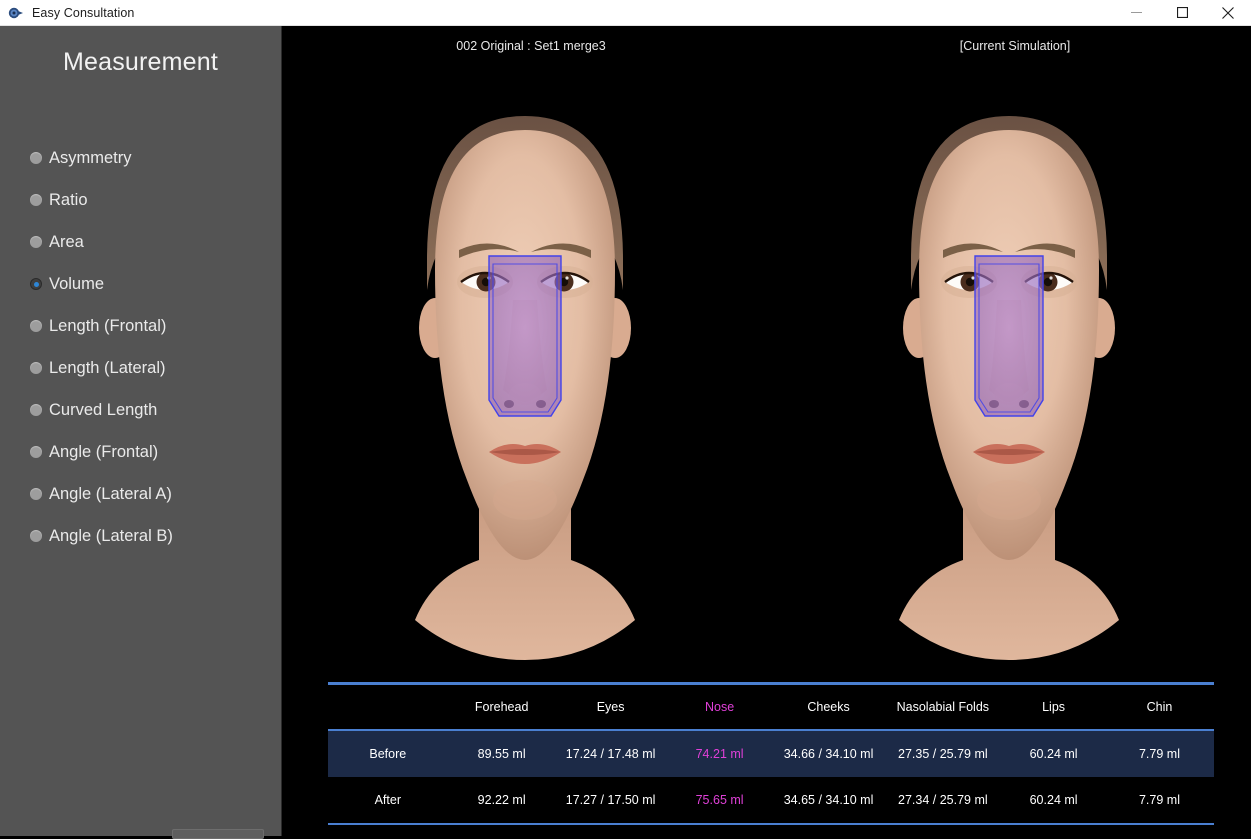 This screenshot has width=1251, height=839. Describe the element at coordinates (103, 409) in the screenshot. I see `sidebar-item-label: Curved Length` at that location.